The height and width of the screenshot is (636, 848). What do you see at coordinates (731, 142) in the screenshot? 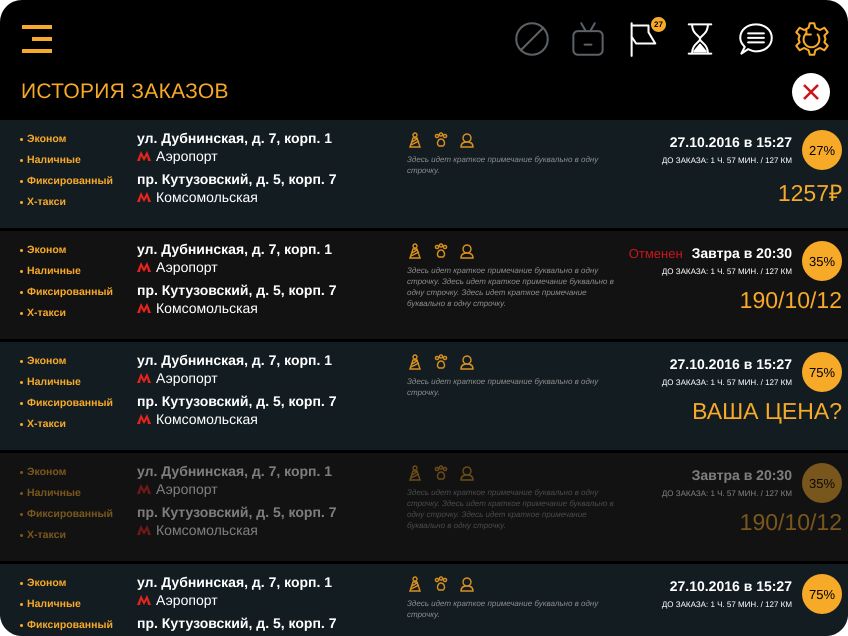
I see `order-time: 27.10.2016 в 15:27` at bounding box center [731, 142].